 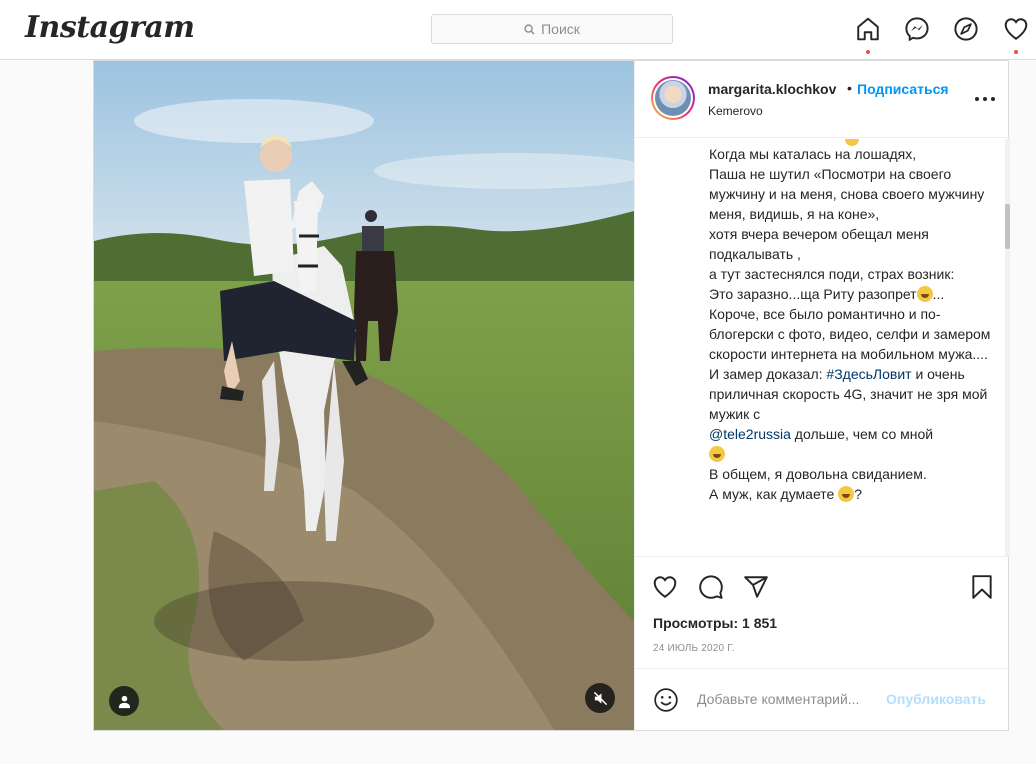 I want to click on messenger-icon, so click(x=917, y=29).